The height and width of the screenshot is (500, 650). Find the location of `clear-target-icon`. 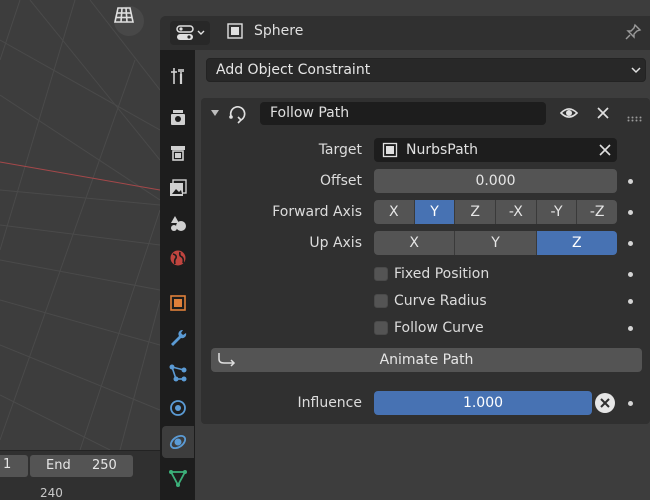

clear-target-icon is located at coordinates (605, 150).